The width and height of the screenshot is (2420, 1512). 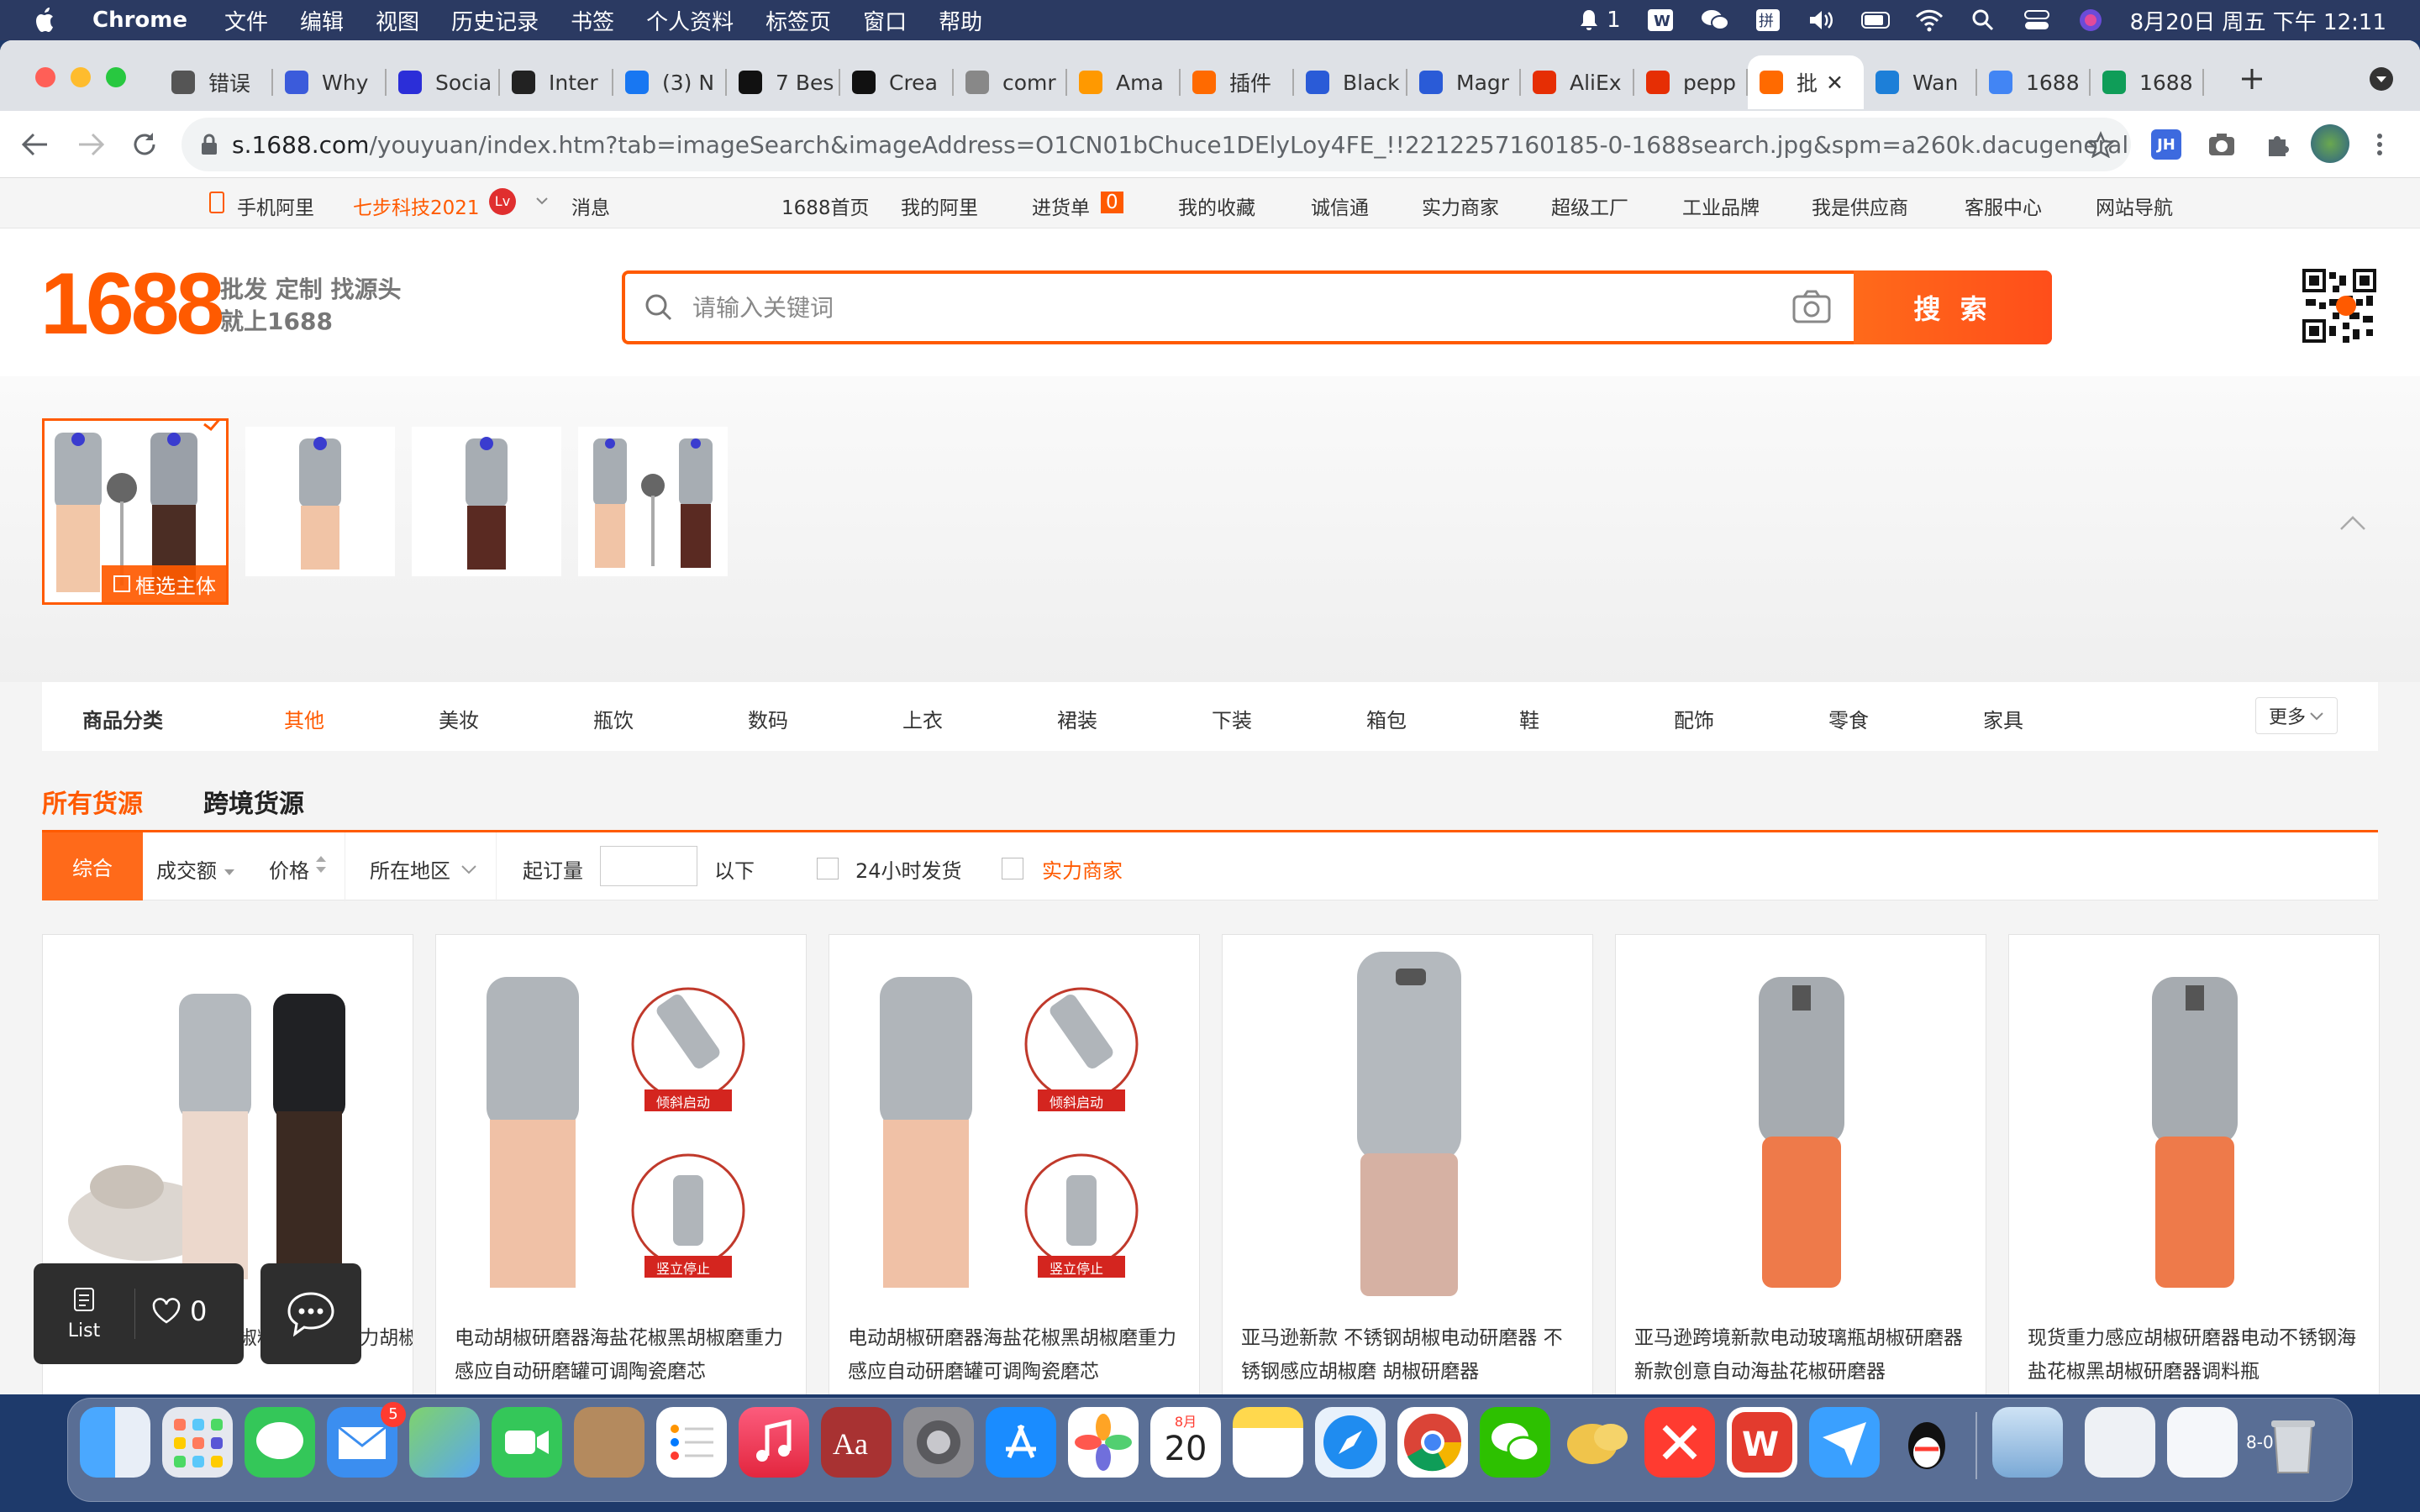 I want to click on search-input, so click(x=1238, y=307).